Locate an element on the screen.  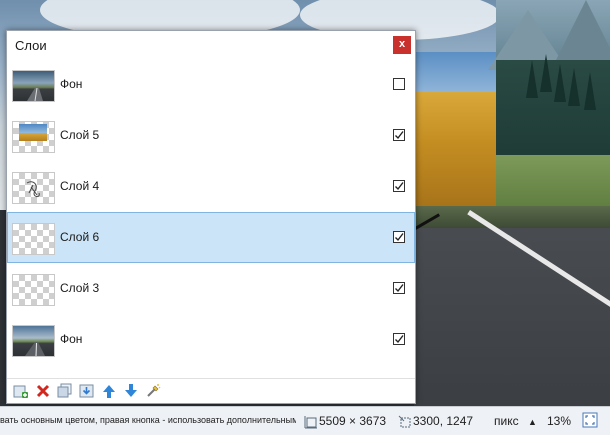
wheat-field is located at coordinates (455, 149).